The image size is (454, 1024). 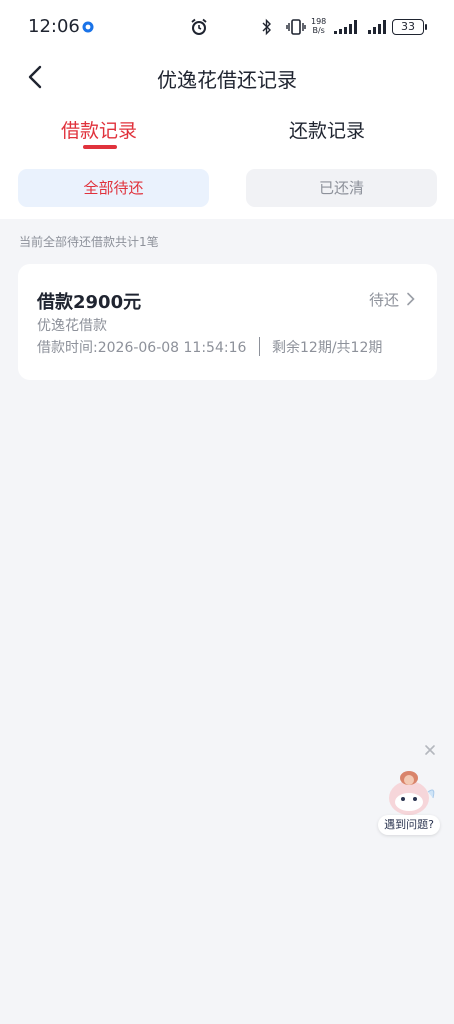 What do you see at coordinates (409, 825) in the screenshot?
I see `help-button: 遇到问题?` at bounding box center [409, 825].